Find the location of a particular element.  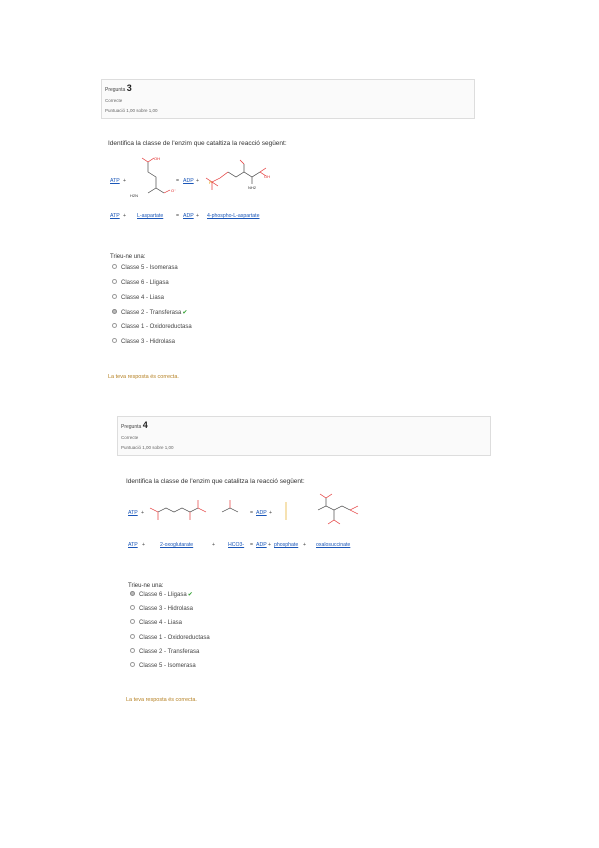

q4-row1-adp-link: ADP is located at coordinates (261, 513).